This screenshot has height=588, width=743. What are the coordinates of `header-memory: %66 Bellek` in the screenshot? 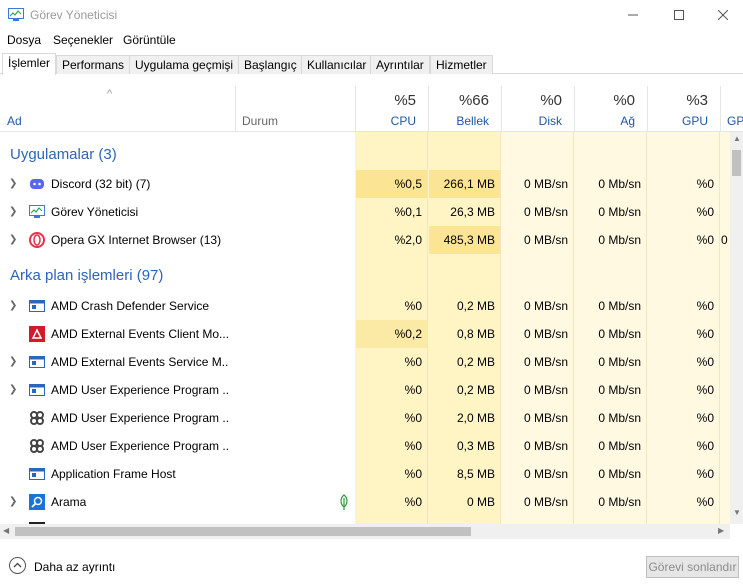 It's located at (464, 109).